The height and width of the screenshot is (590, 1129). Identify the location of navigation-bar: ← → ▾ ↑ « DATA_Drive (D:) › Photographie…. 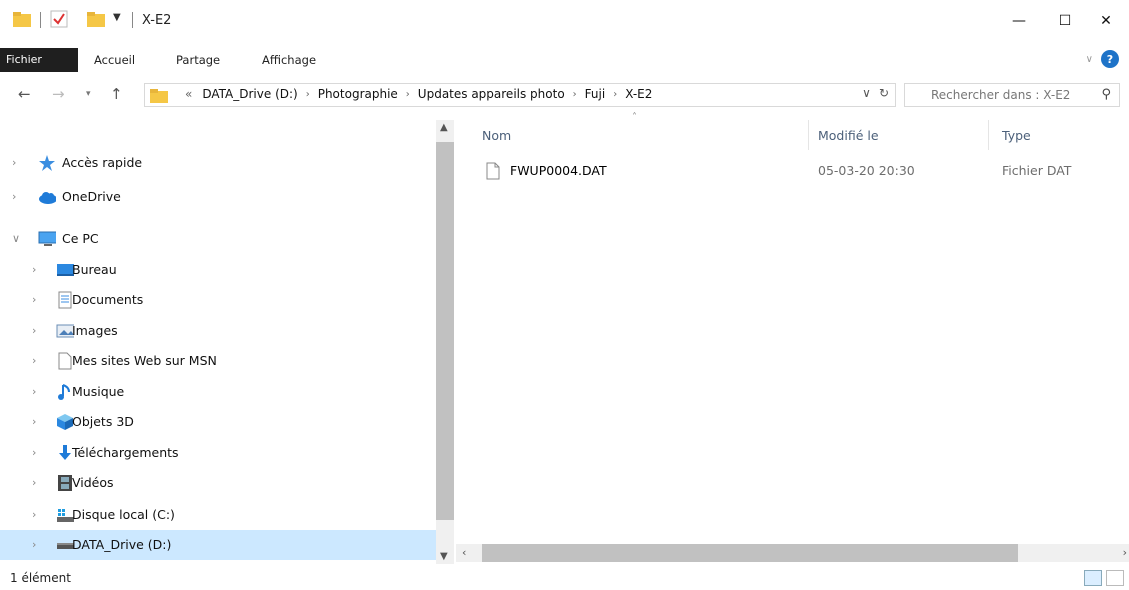
(564, 95).